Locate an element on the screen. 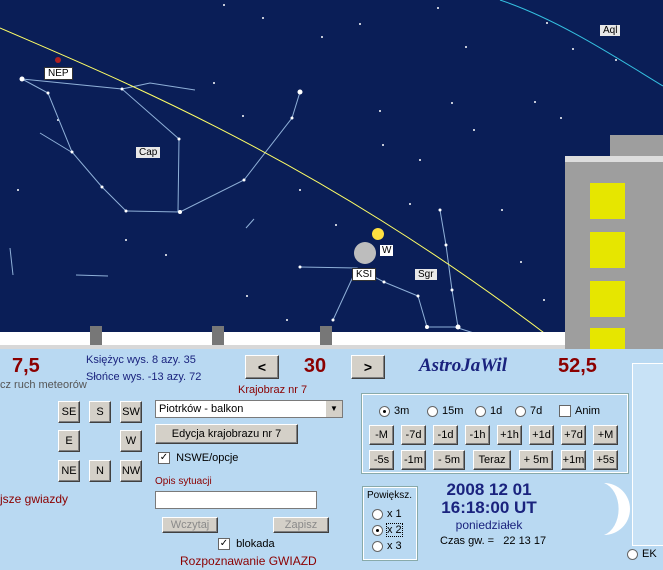  compass-sw-button: SW is located at coordinates (131, 412).